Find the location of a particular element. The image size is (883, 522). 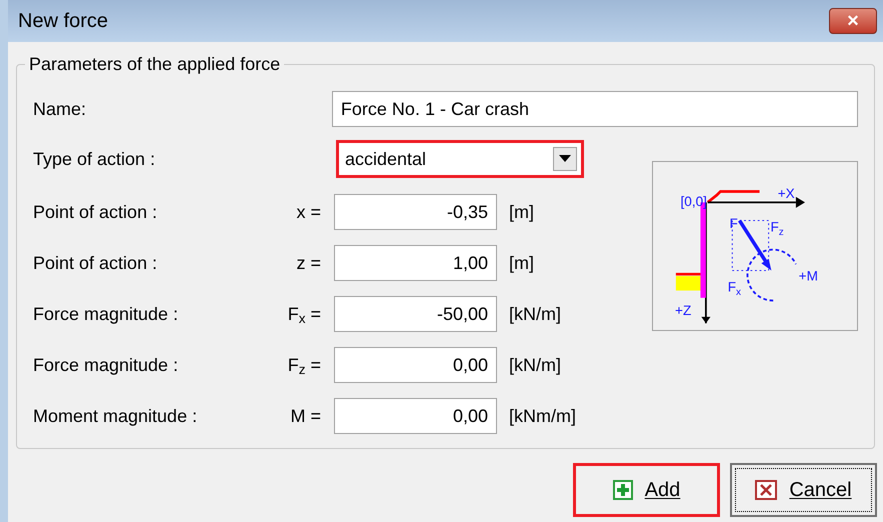

unit-label: [kNm/m] is located at coordinates (542, 416).